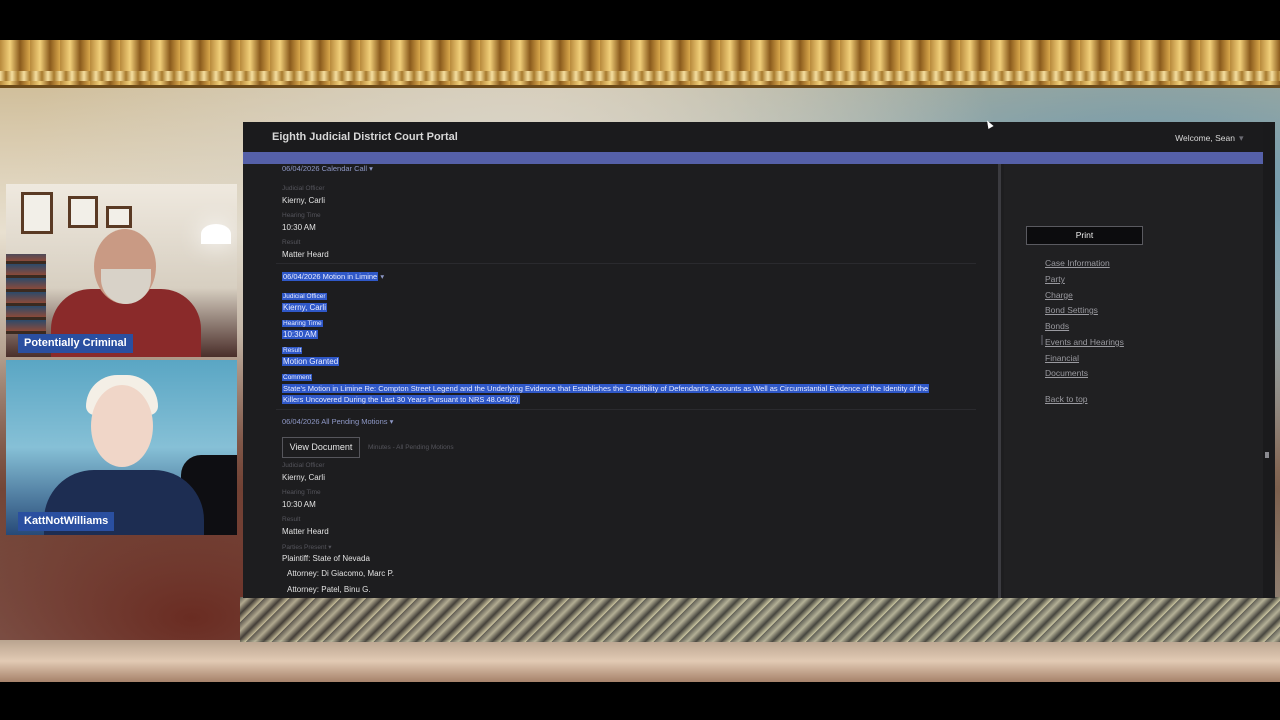 The height and width of the screenshot is (720, 1280). Describe the element at coordinates (1205, 138) in the screenshot. I see `welcome-user-menu: Welcome, Sean` at that location.